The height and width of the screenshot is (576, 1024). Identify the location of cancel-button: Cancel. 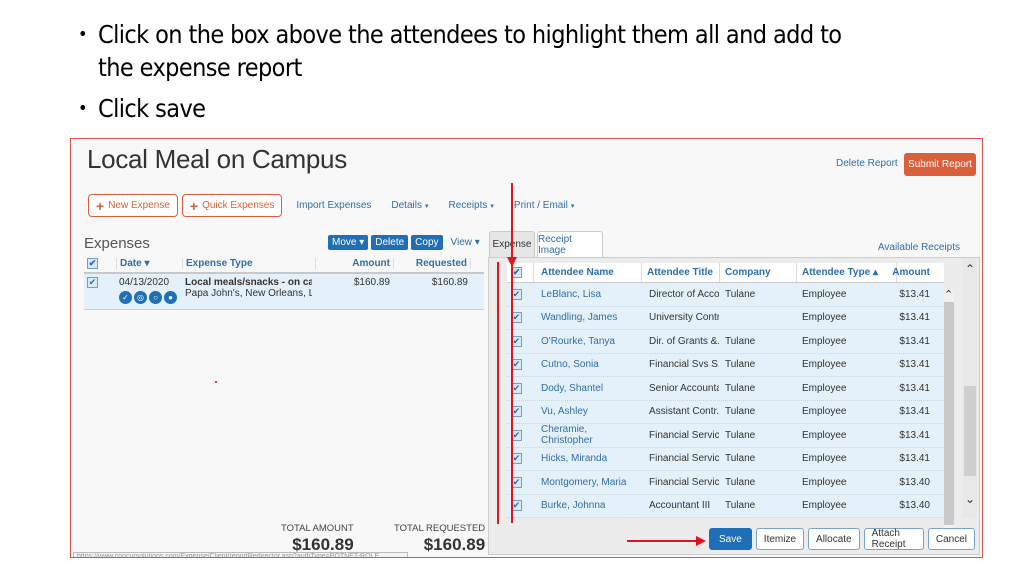
(951, 539).